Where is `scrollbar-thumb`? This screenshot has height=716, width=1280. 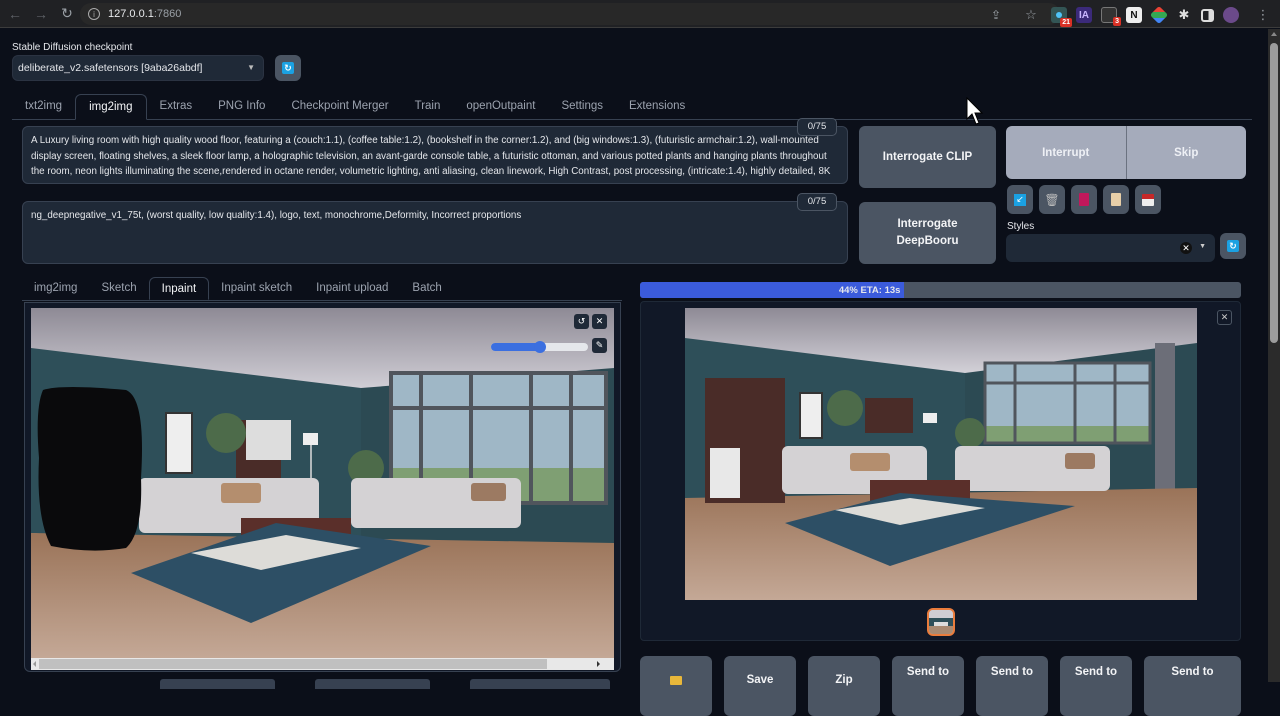 scrollbar-thumb is located at coordinates (293, 664).